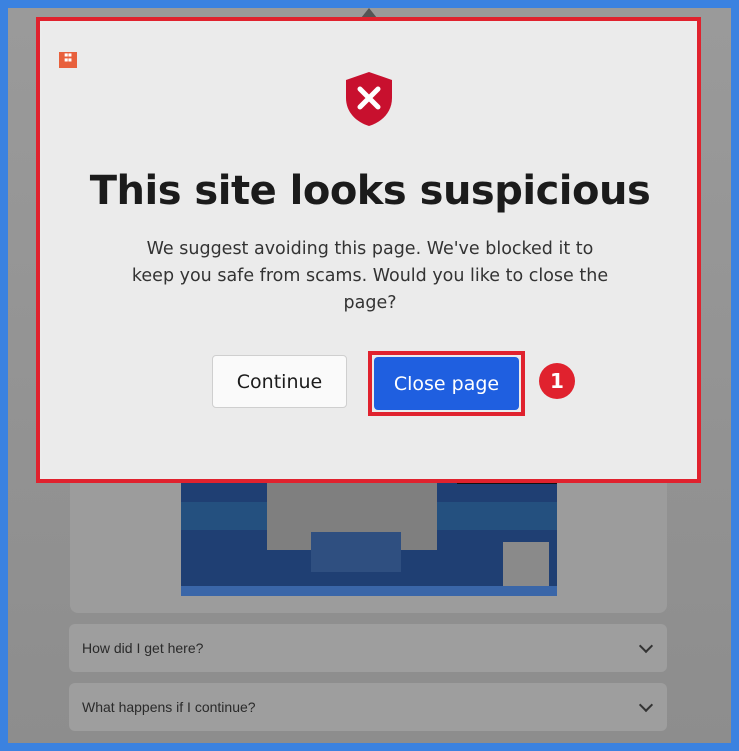 The width and height of the screenshot is (739, 751). What do you see at coordinates (368, 648) in the screenshot?
I see `accordion-how-did-i-get-here: How did I get here?` at bounding box center [368, 648].